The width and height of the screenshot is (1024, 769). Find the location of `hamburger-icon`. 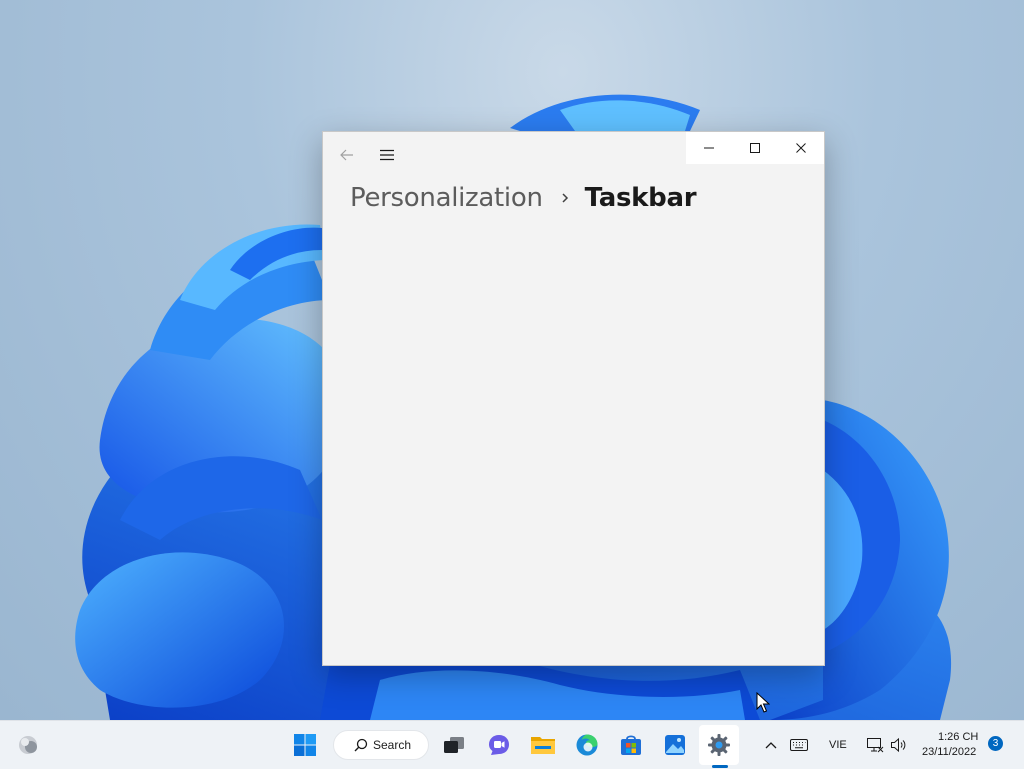

hamburger-icon is located at coordinates (387, 155).